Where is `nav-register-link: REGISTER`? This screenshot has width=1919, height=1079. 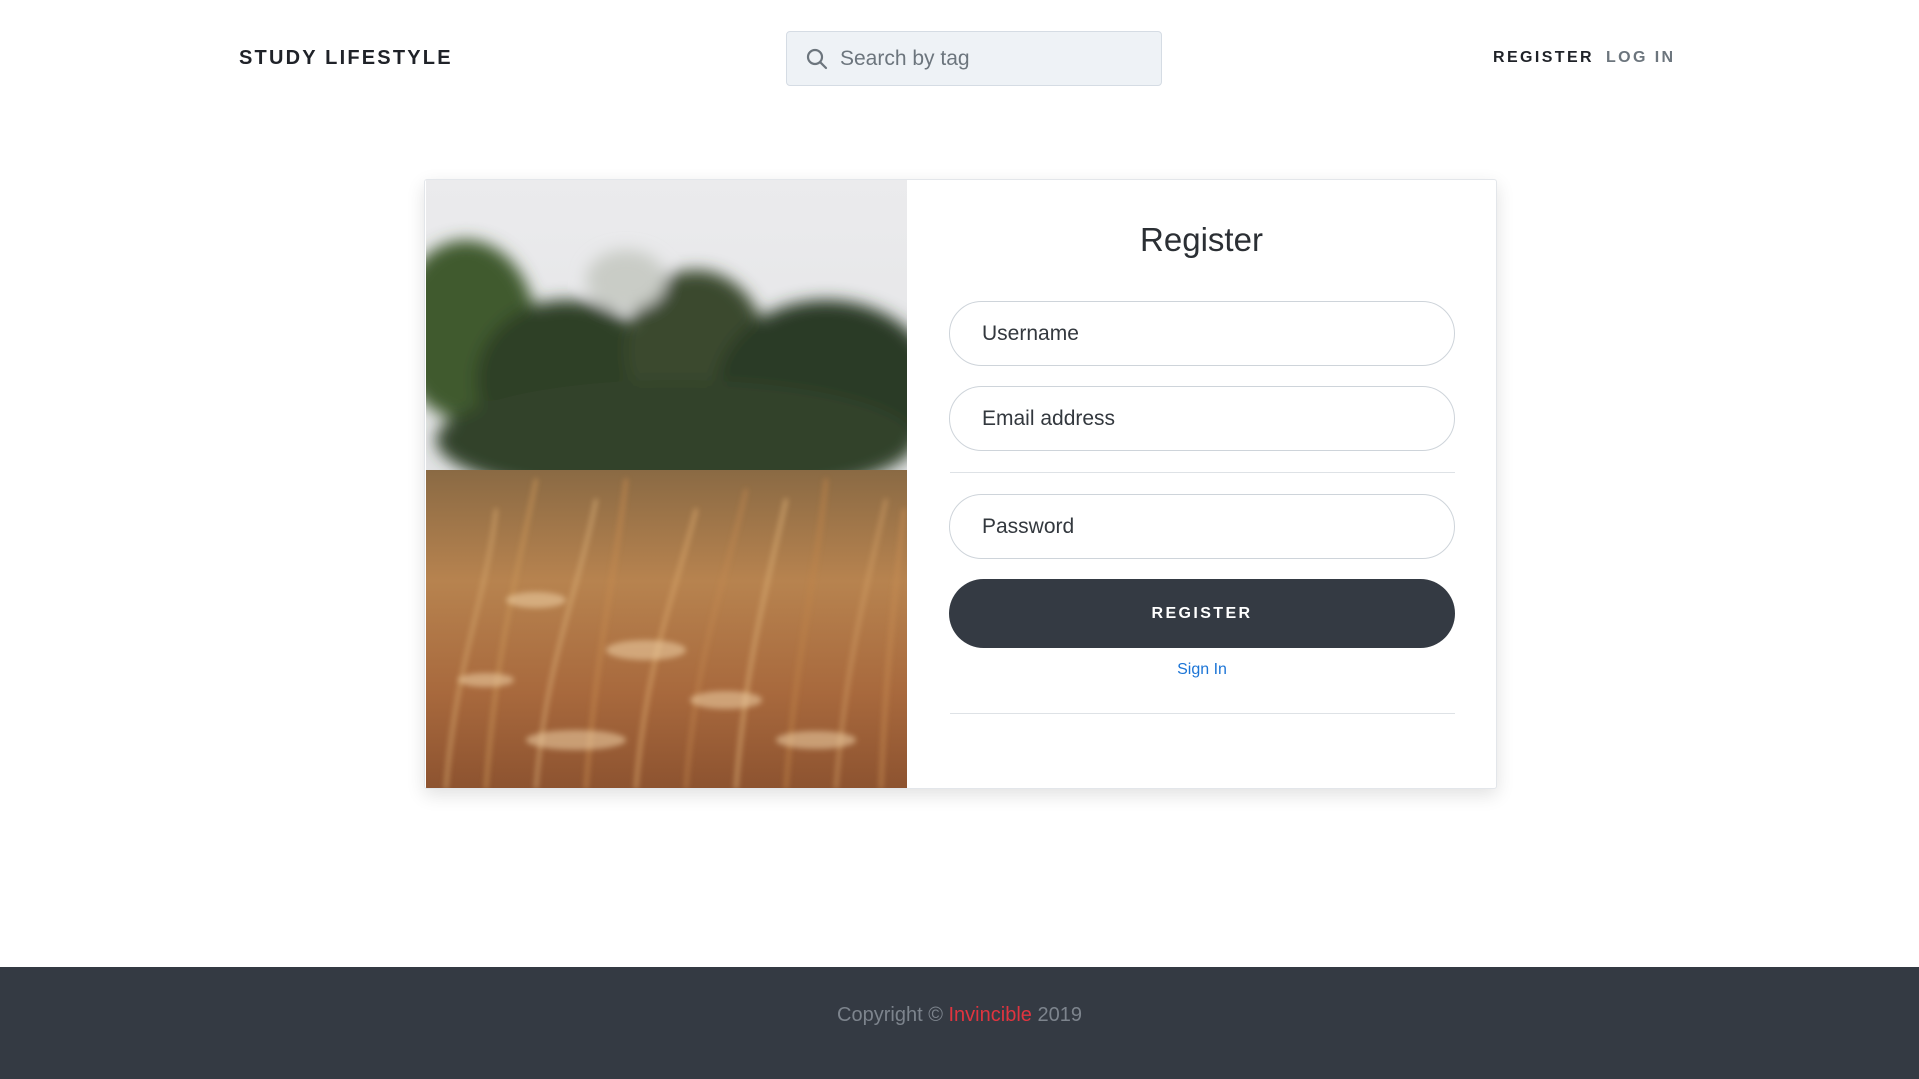
nav-register-link: REGISTER is located at coordinates (1543, 58).